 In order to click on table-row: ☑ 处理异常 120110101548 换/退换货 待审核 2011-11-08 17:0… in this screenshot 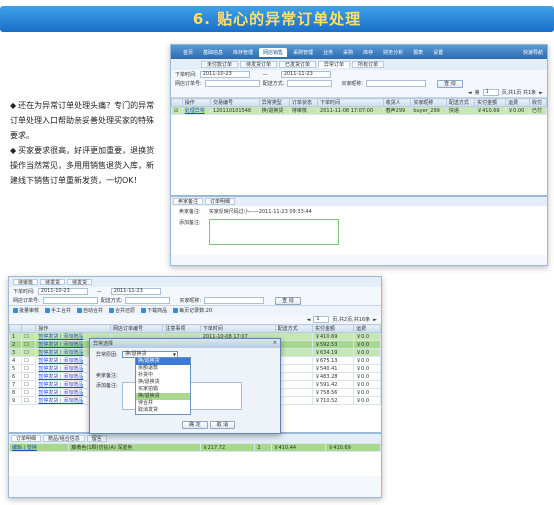, I will do `click(359, 110)`.